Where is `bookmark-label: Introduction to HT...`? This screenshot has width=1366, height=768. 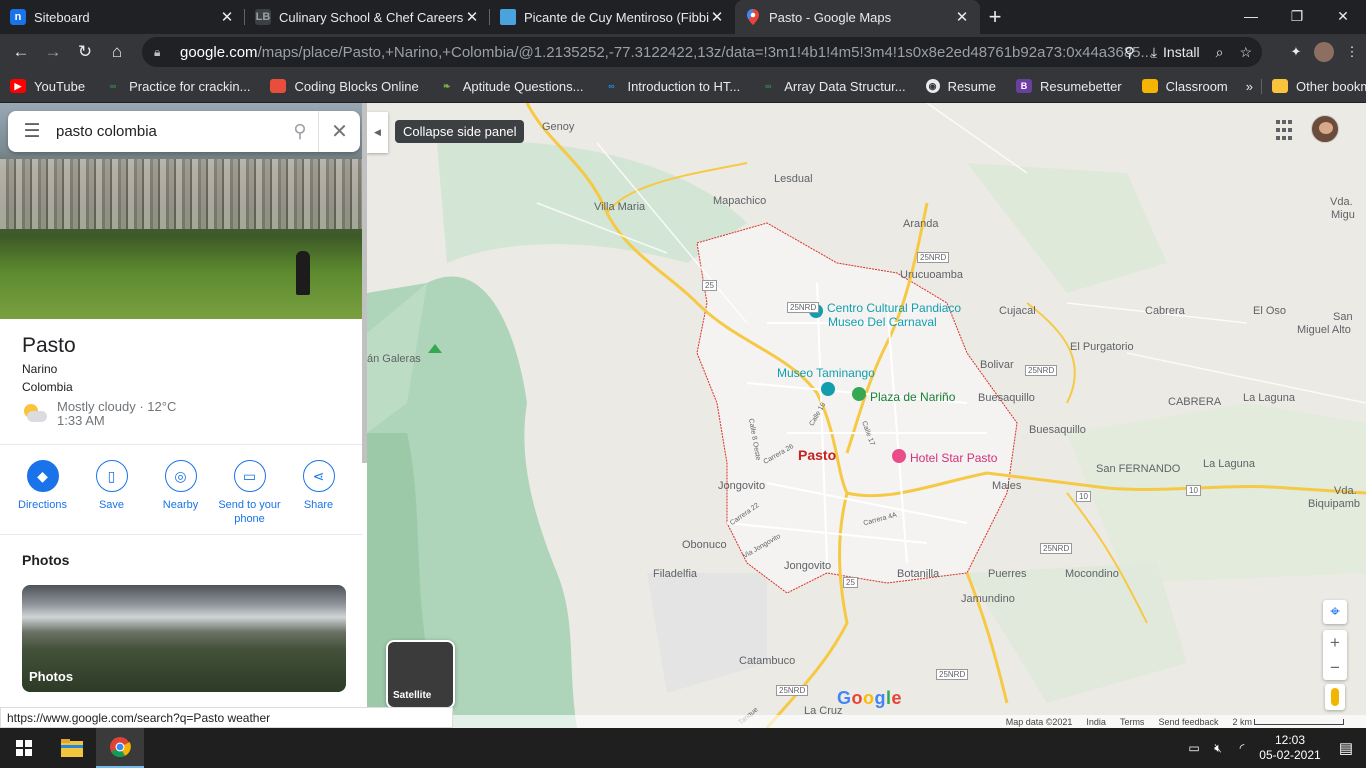
bookmark-label: Introduction to HT... is located at coordinates (684, 86).